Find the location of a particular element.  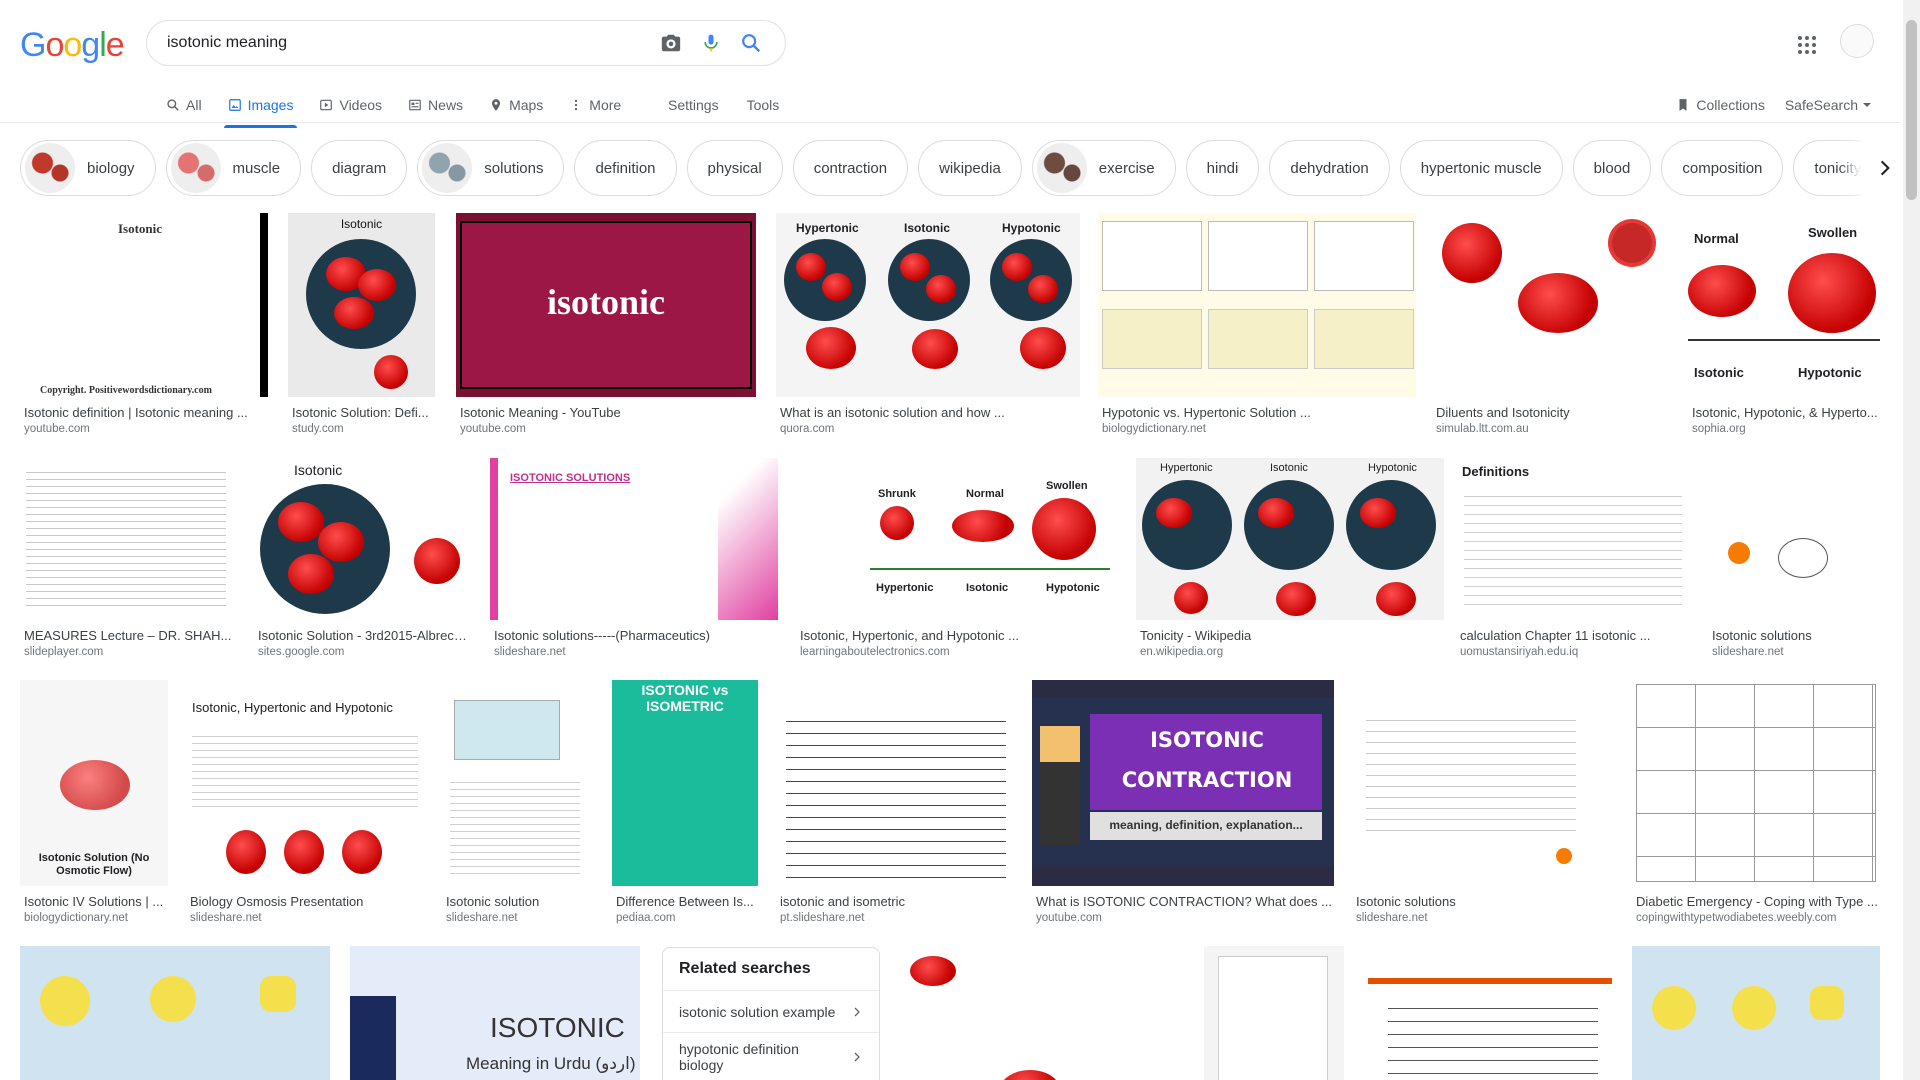

chip-label: physical is located at coordinates (734, 168).